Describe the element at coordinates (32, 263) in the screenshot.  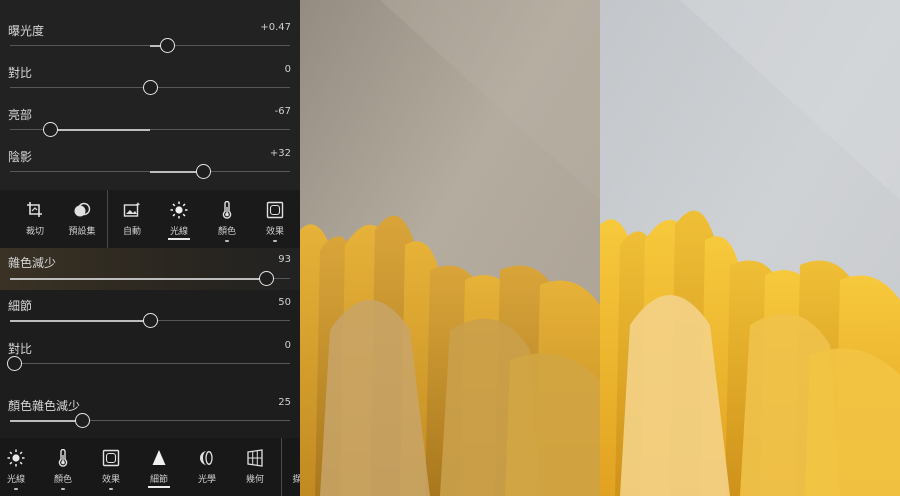
I see `noise-reduction-label: 雜色減少` at that location.